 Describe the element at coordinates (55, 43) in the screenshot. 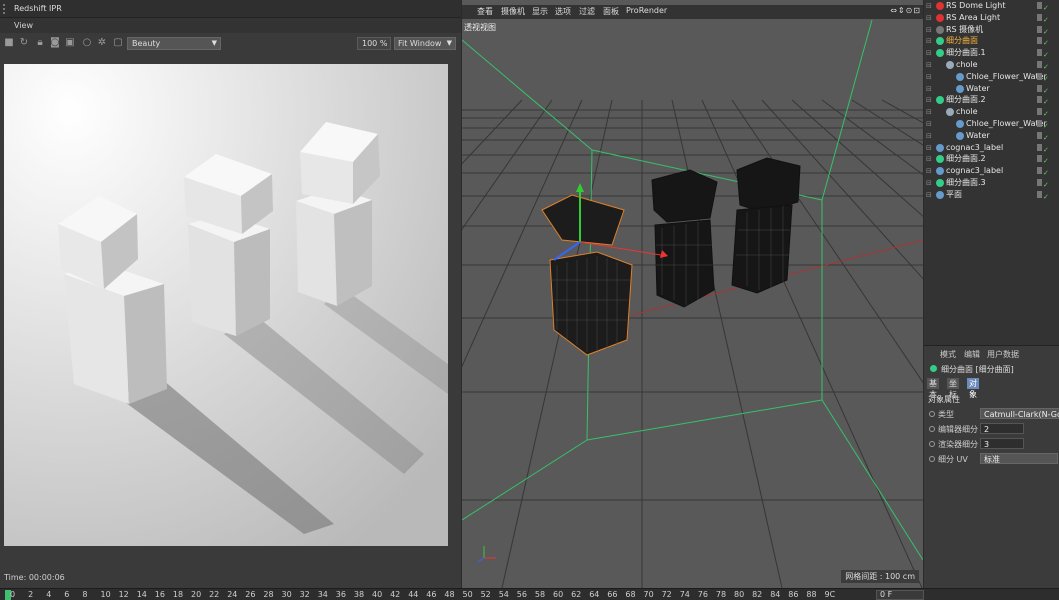

I see `camera-snapshot-icon: ◙` at that location.